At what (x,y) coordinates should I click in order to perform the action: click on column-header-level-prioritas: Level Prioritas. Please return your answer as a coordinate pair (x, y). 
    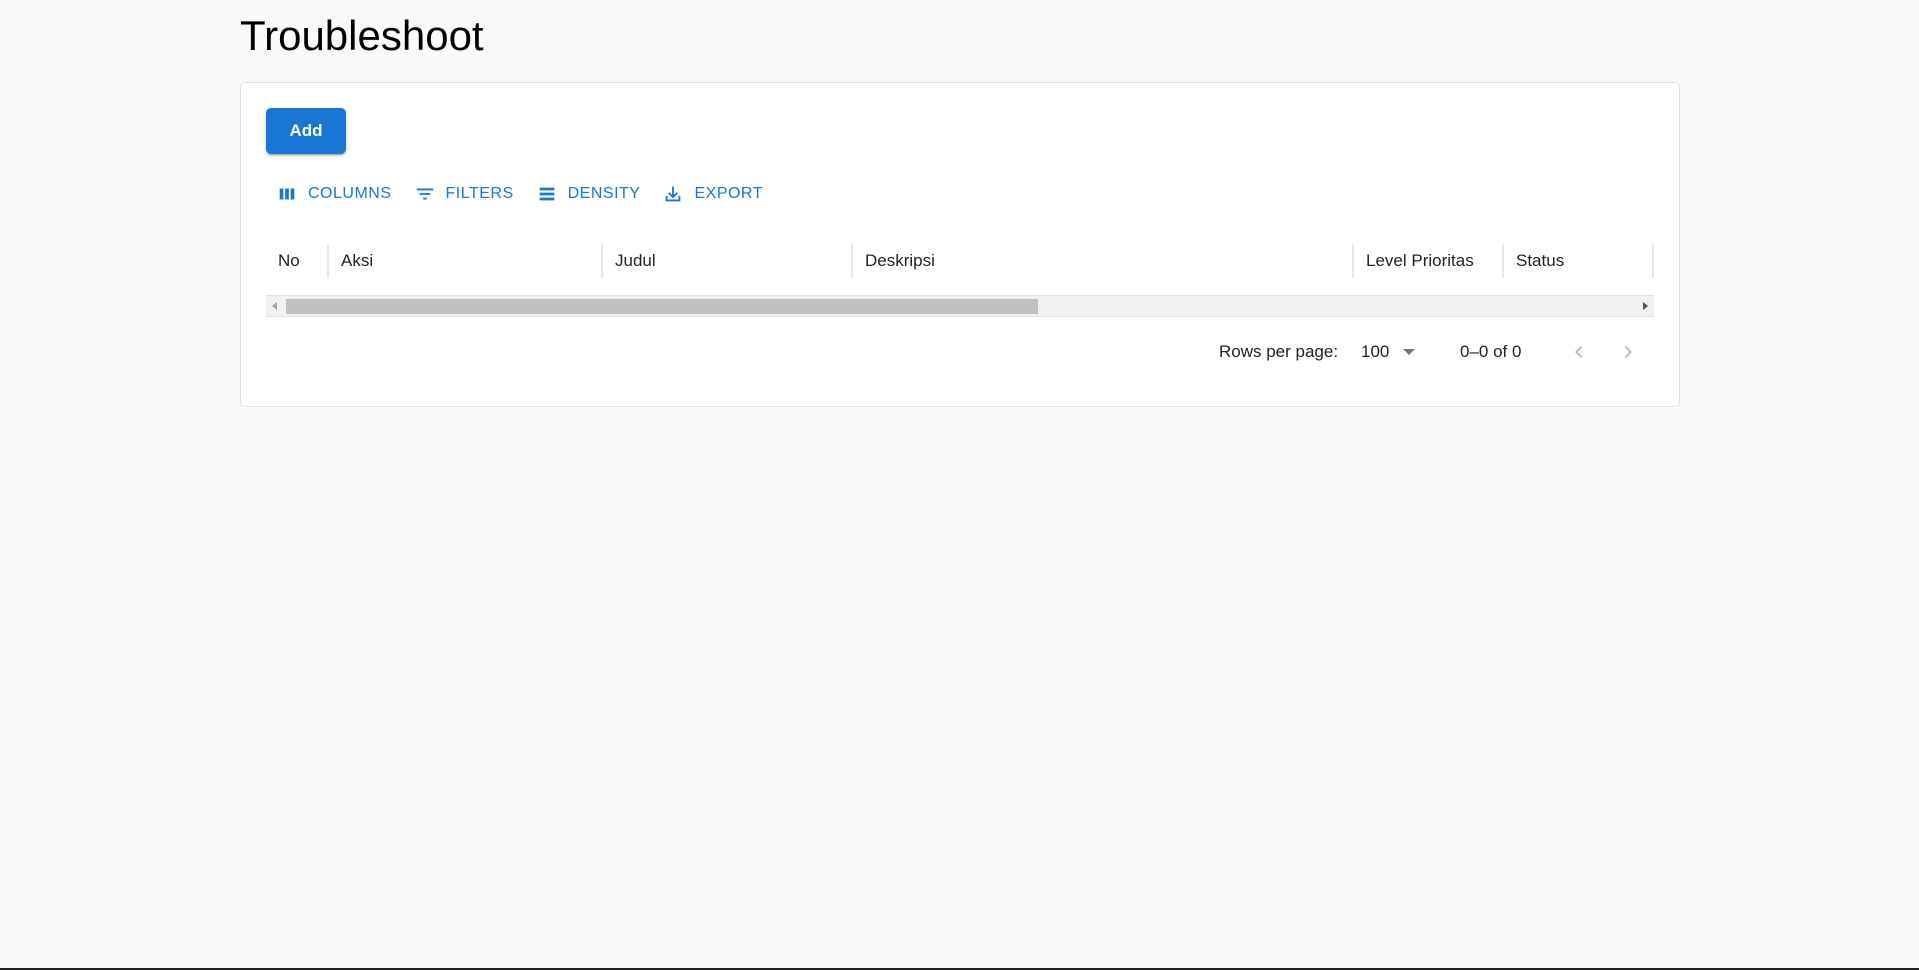
    Looking at the image, I should click on (1429, 261).